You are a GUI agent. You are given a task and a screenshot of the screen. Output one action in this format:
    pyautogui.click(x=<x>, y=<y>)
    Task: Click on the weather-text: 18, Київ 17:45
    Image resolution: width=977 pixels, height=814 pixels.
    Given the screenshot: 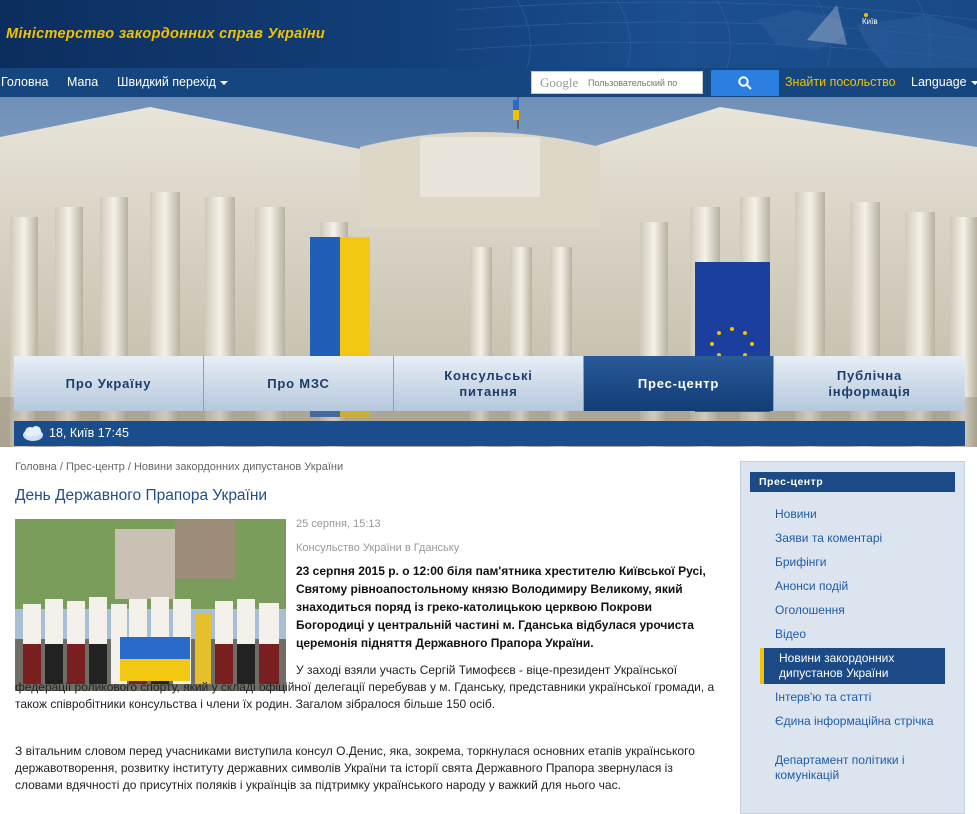 What is the action you would take?
    pyautogui.click(x=89, y=433)
    